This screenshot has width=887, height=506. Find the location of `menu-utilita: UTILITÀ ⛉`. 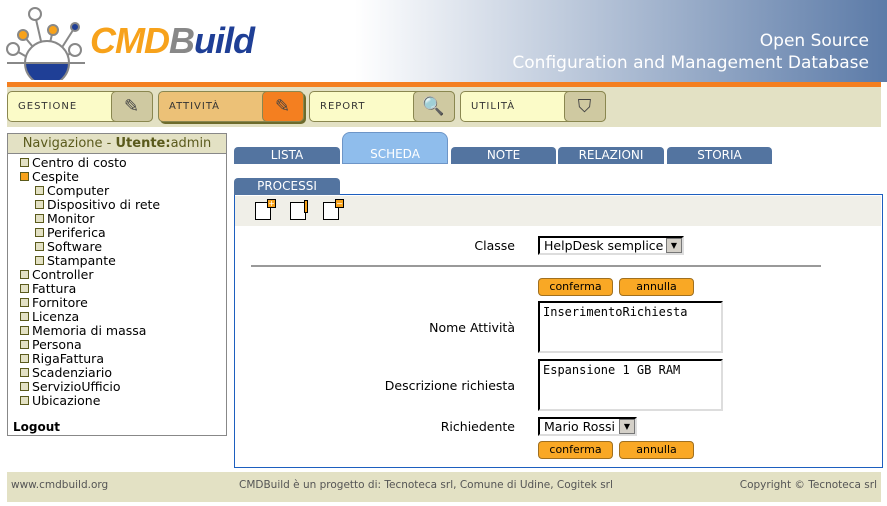

menu-utilita: UTILITÀ ⛉ is located at coordinates (533, 106).